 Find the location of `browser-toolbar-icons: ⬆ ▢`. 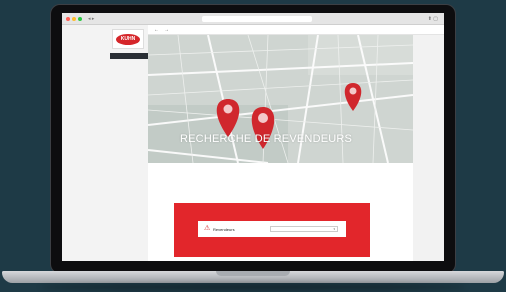

browser-toolbar-icons: ⬆ ▢ is located at coordinates (433, 19).